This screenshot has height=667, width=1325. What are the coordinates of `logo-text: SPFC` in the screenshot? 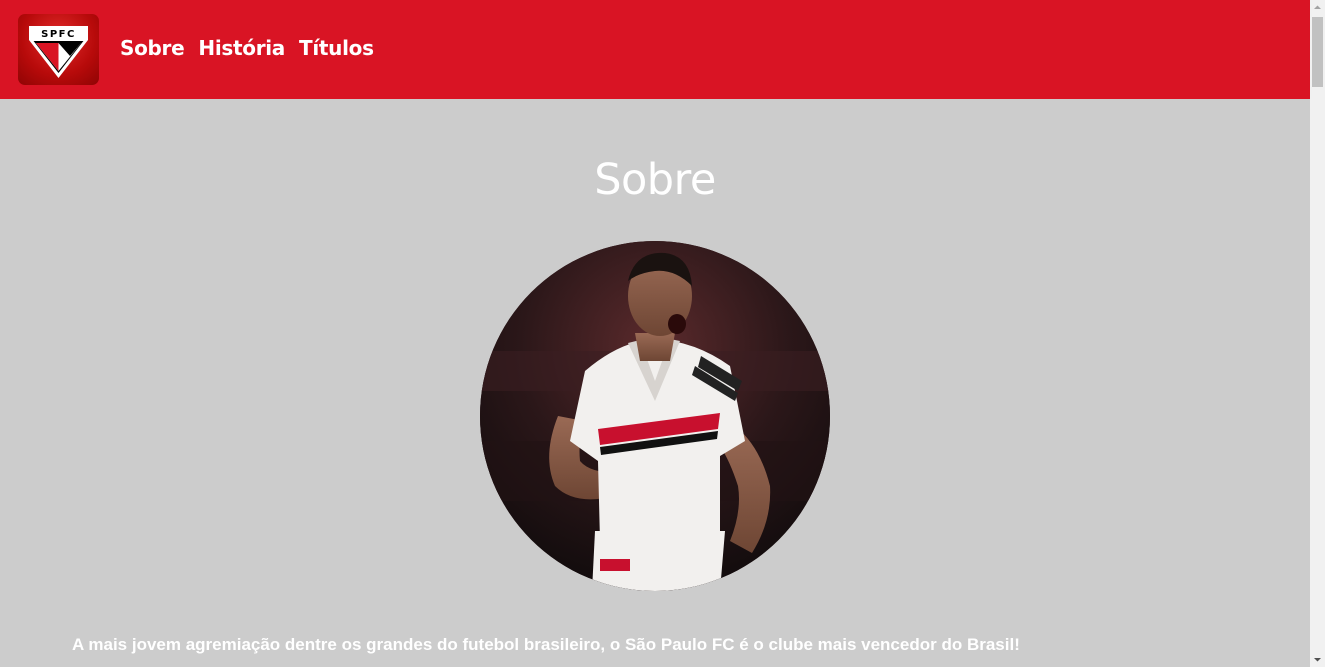 It's located at (58, 34).